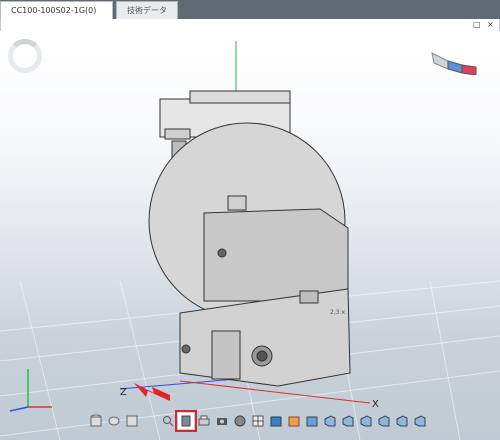 The width and height of the screenshot is (500, 440). Describe the element at coordinates (375, 404) in the screenshot. I see `axis-label-x: X` at that location.